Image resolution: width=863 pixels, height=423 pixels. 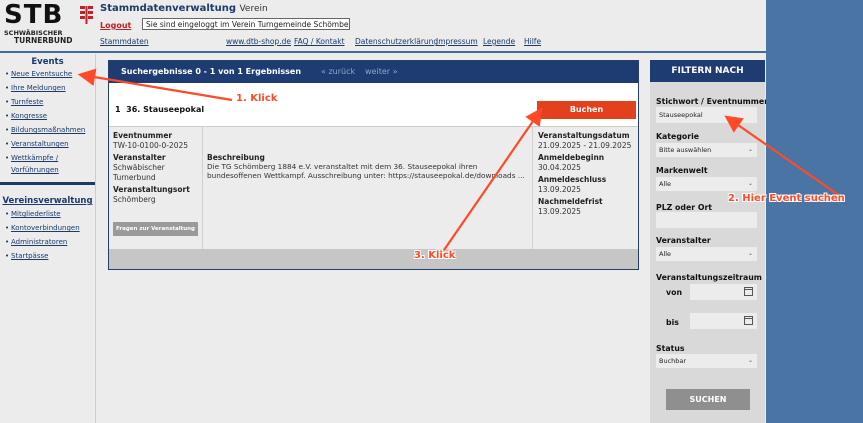 What do you see at coordinates (253, 9) in the screenshot?
I see `app-title-context: Verein` at bounding box center [253, 9].